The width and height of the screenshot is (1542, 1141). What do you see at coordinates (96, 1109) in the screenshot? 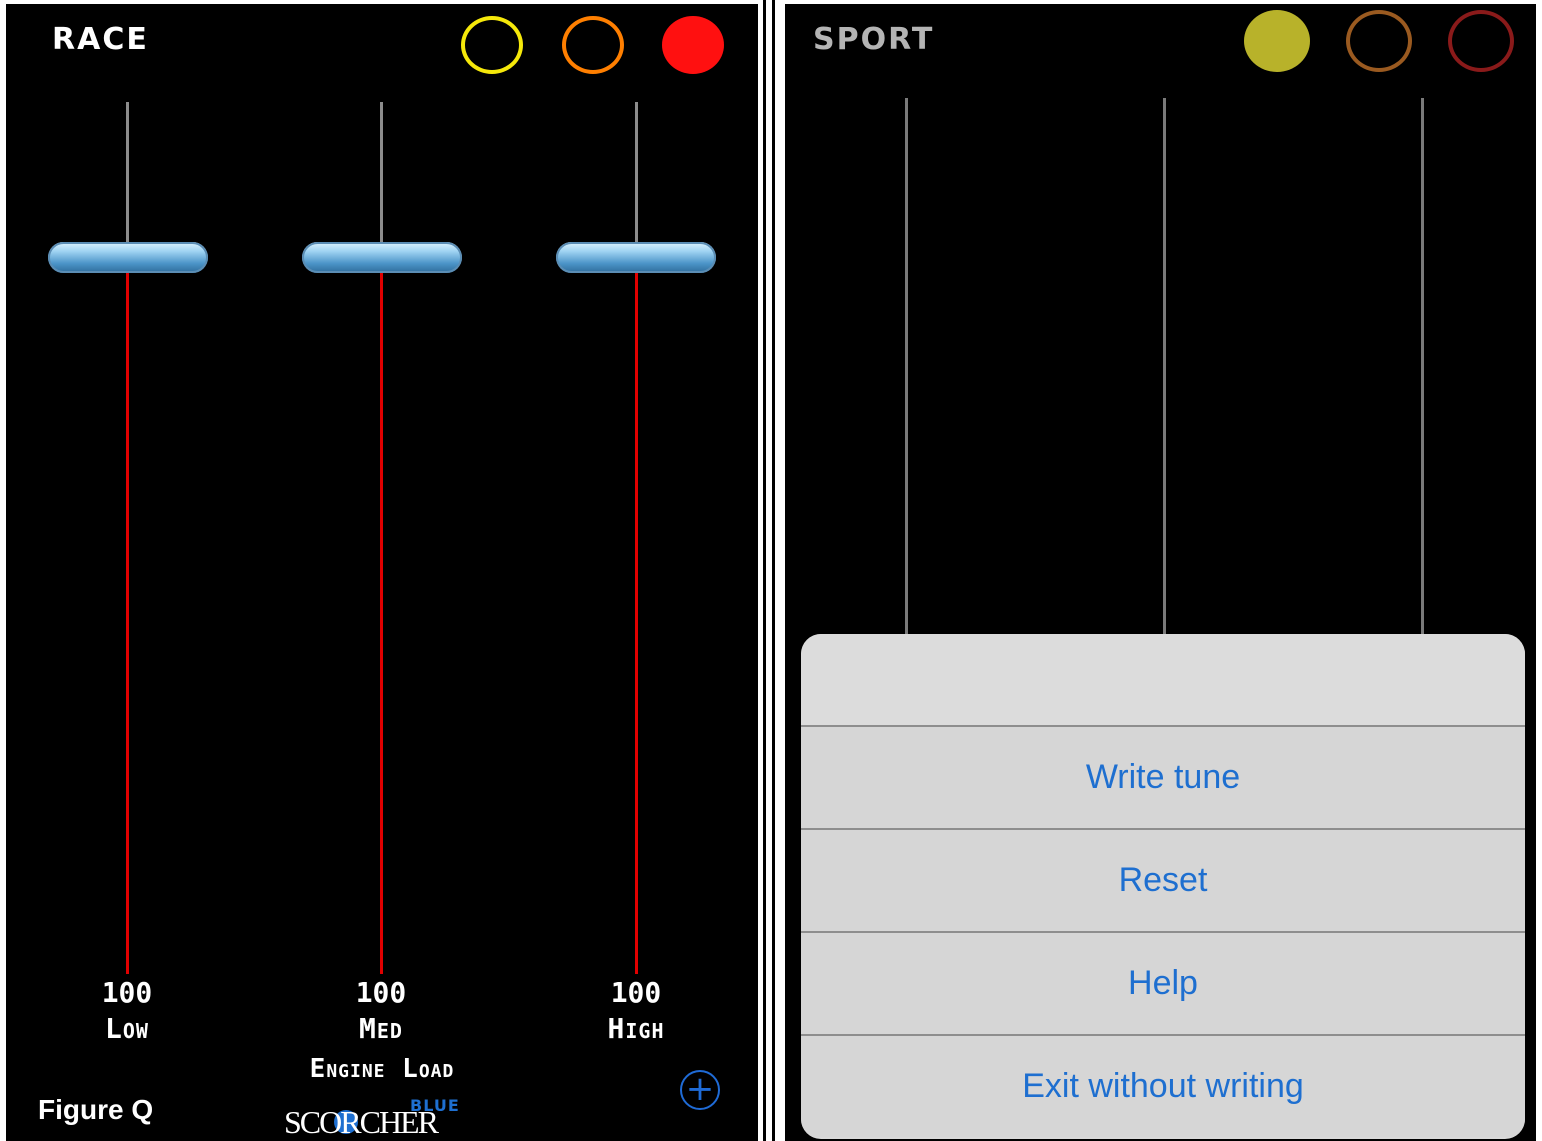
I see `figure-caption: Figure Q` at bounding box center [96, 1109].